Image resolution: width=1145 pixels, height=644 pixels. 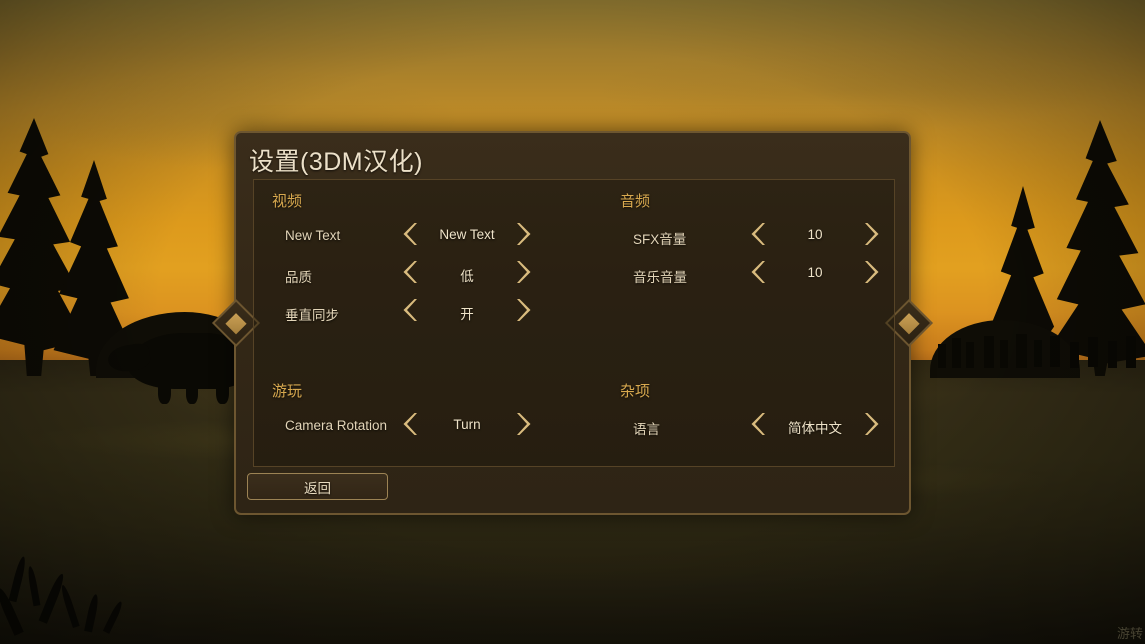 I want to click on setting-row-misc-0: 语言 简体中文, so click(x=751, y=428).